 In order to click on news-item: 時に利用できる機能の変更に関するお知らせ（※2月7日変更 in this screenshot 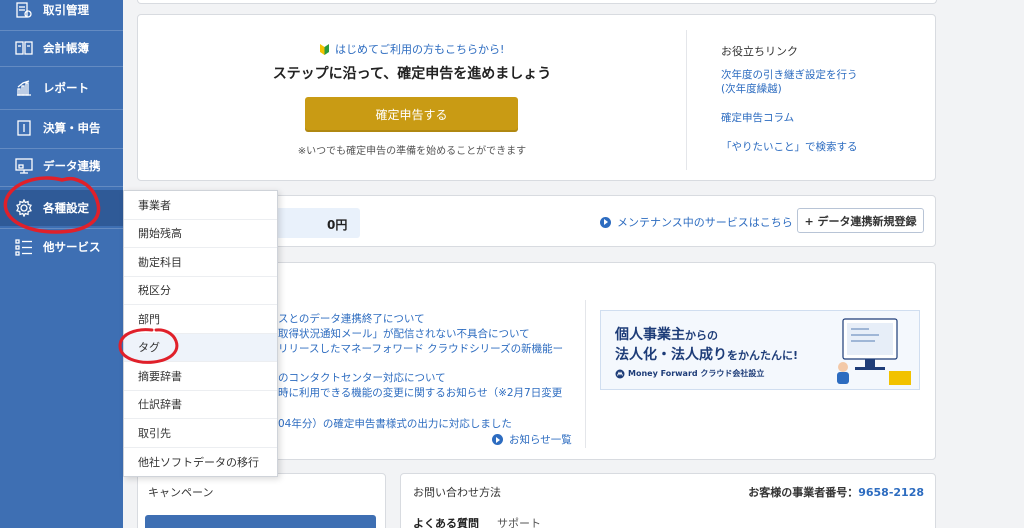, I will do `click(420, 392)`.